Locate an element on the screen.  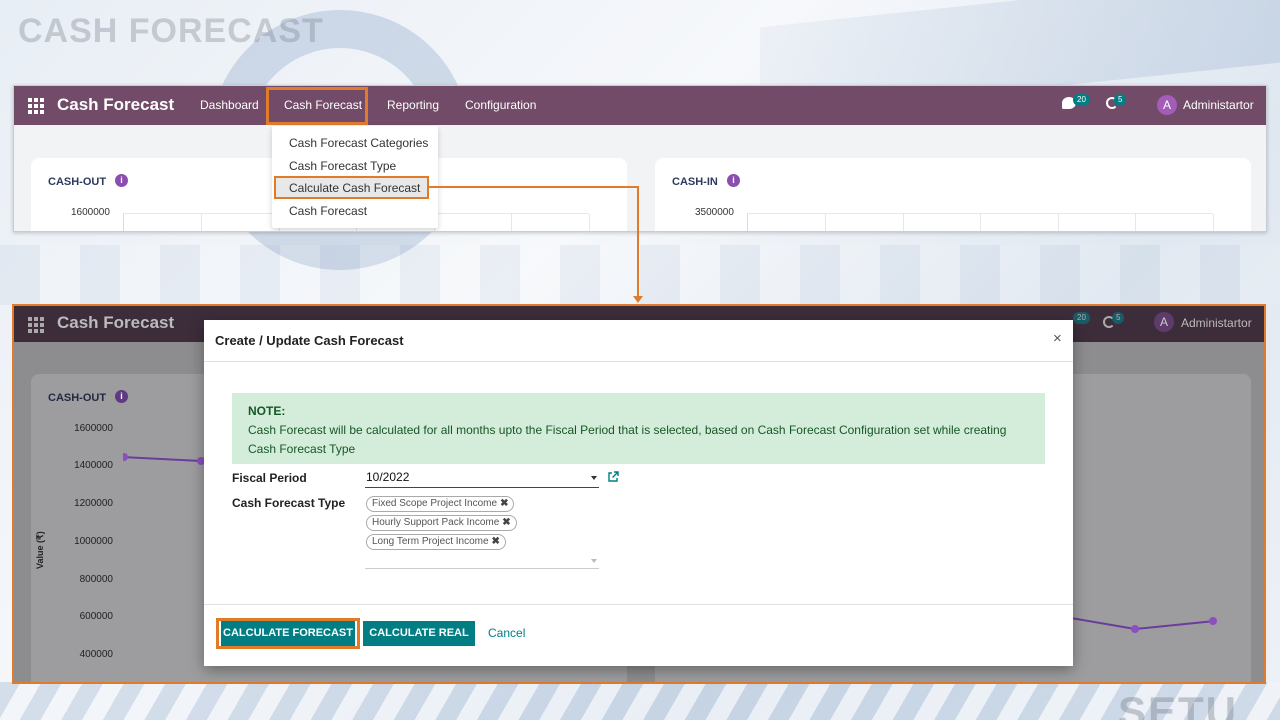
menu-item-type: Cash Forecast Type is located at coordinates (342, 166).